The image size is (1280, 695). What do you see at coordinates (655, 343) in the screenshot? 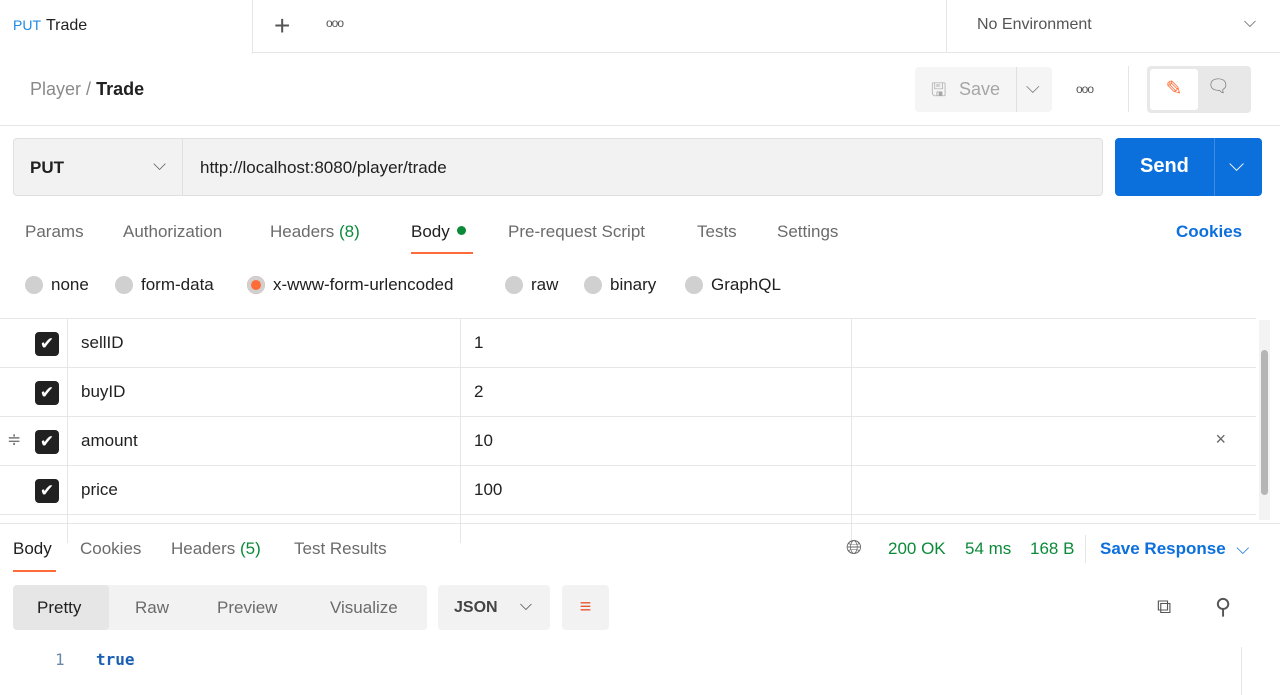
I see `value-cell: 1` at bounding box center [655, 343].